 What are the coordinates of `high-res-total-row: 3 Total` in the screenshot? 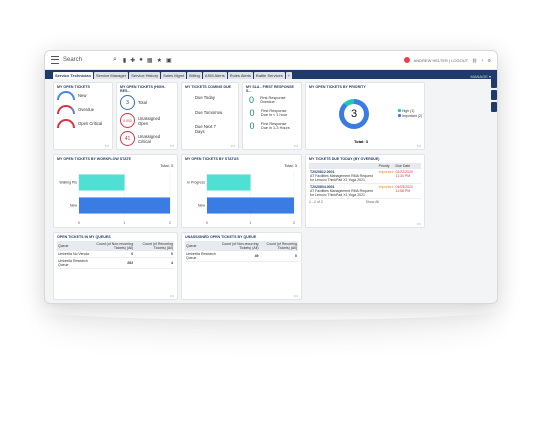 It's located at (147, 102).